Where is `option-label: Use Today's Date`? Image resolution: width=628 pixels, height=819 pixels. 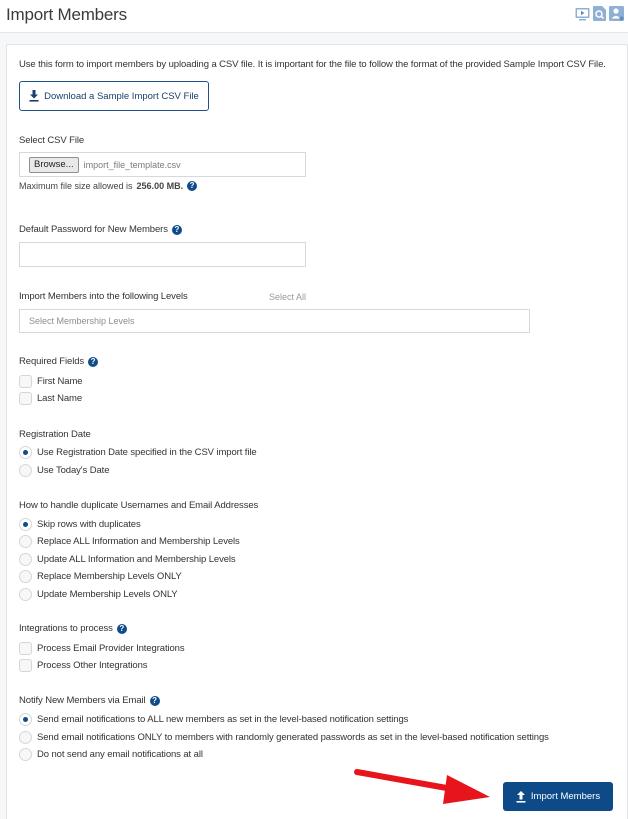 option-label: Use Today's Date is located at coordinates (73, 470).